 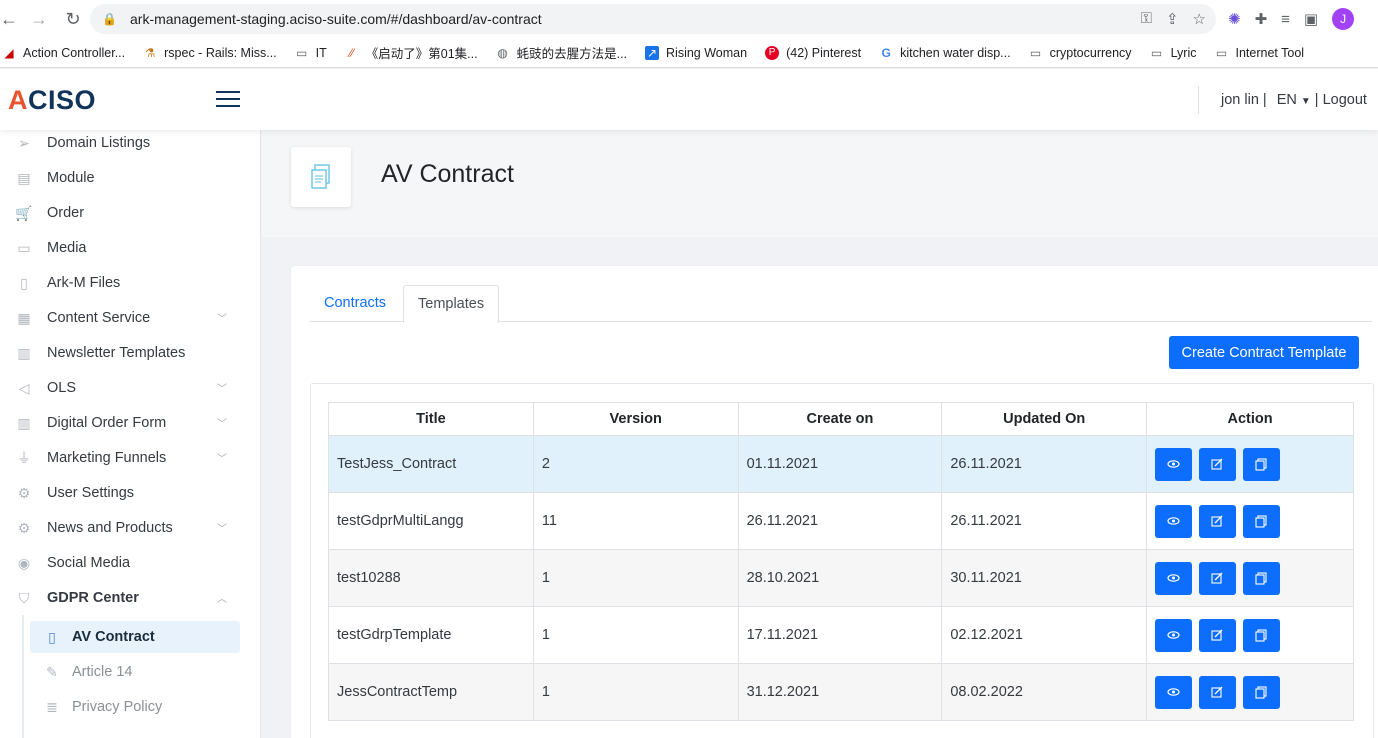 I want to click on bookmark: ▭ IT, so click(x=311, y=53).